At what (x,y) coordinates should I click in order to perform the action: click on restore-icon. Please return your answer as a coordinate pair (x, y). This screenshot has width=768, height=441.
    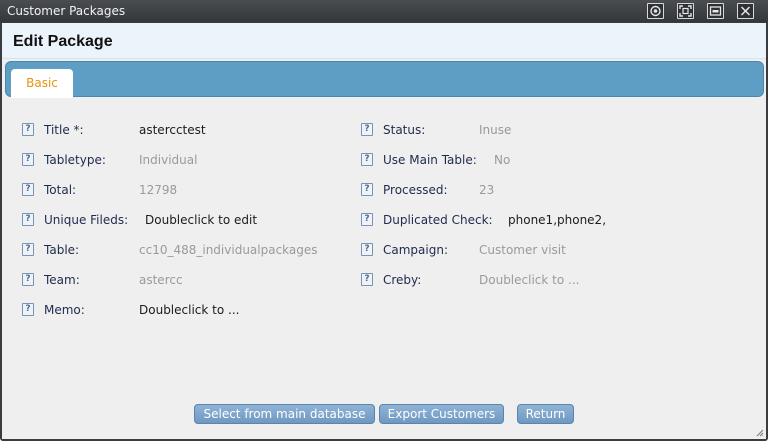
    Looking at the image, I should click on (655, 11).